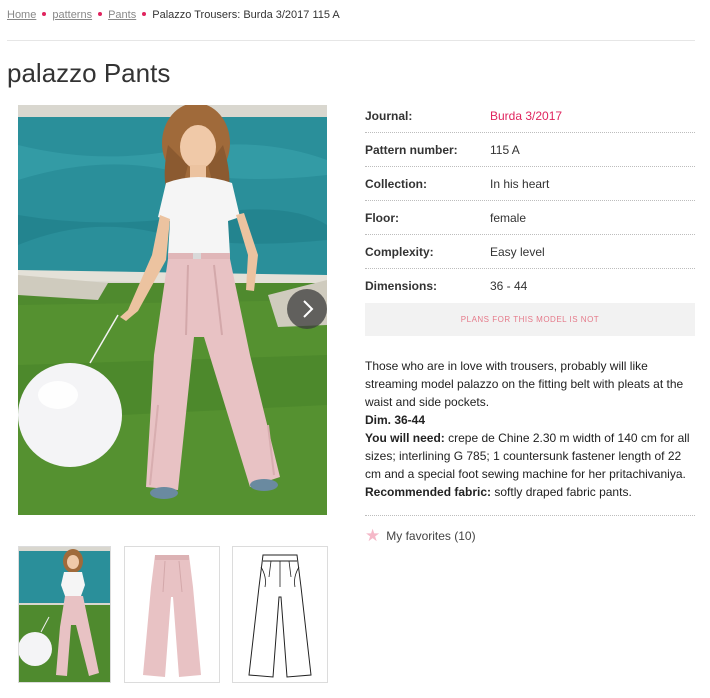 The width and height of the screenshot is (710, 698). Describe the element at coordinates (431, 535) in the screenshot. I see `favorites-label: My favorites (10)` at that location.